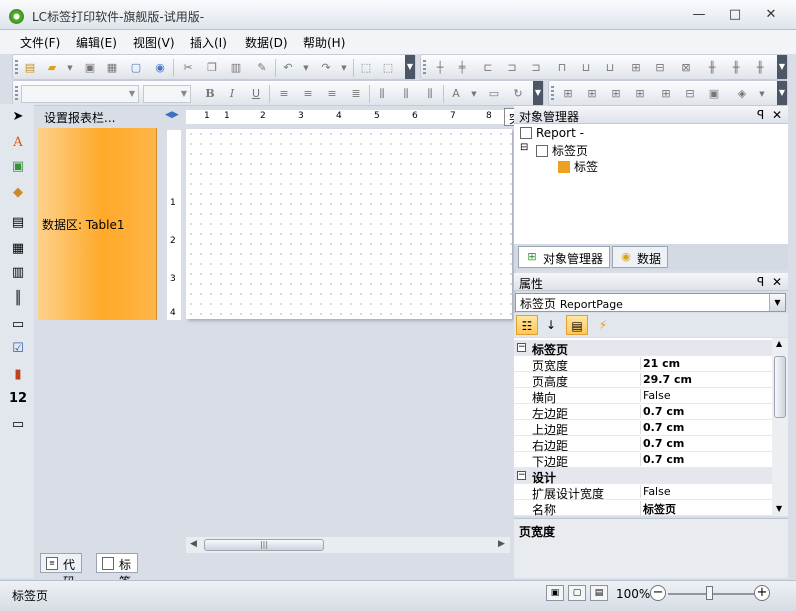 The image size is (796, 611). I want to click on same-width-icon: ⊞, so click(636, 68).